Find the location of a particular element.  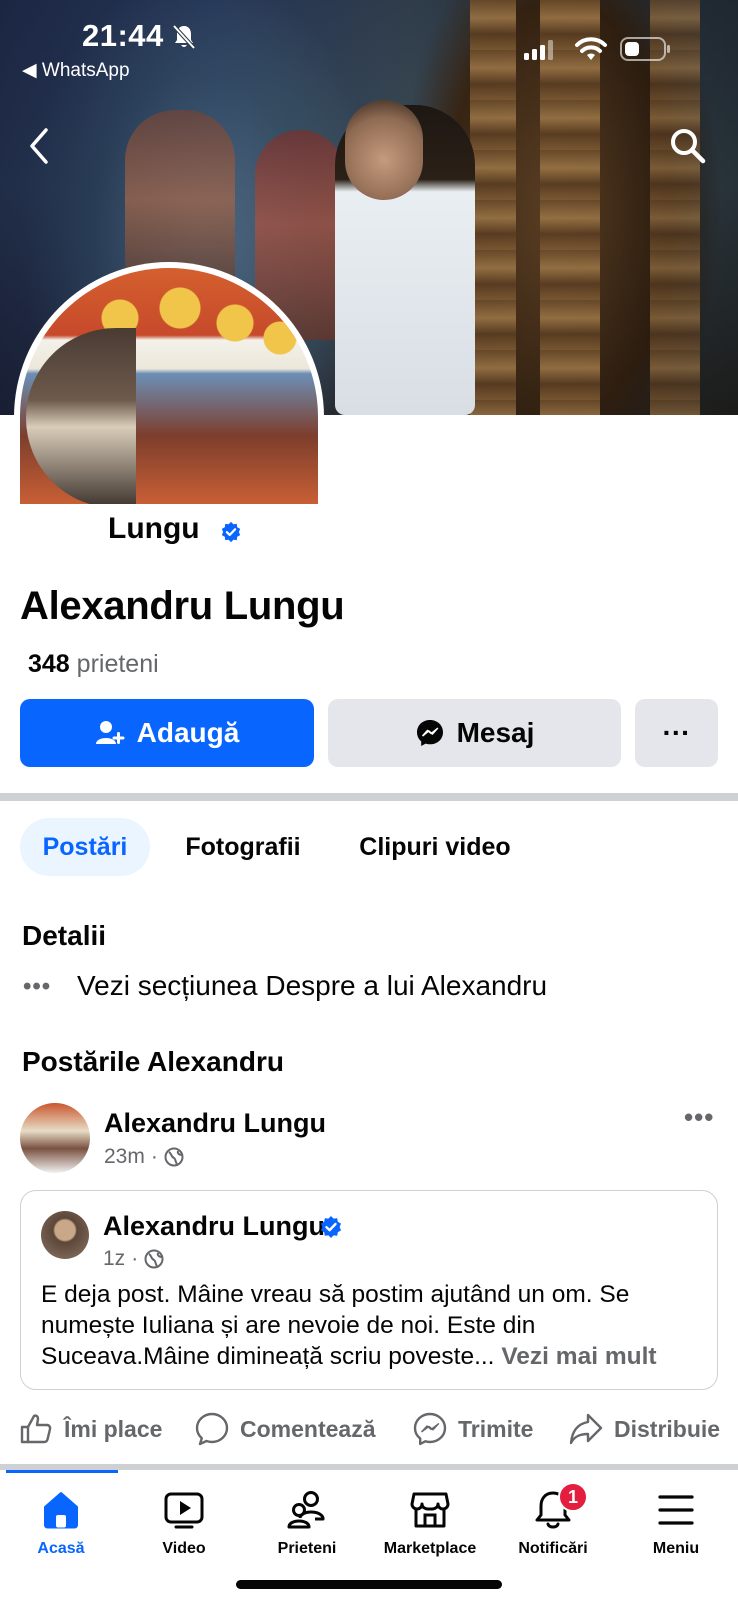

back-chevron-icon is located at coordinates (40, 146).